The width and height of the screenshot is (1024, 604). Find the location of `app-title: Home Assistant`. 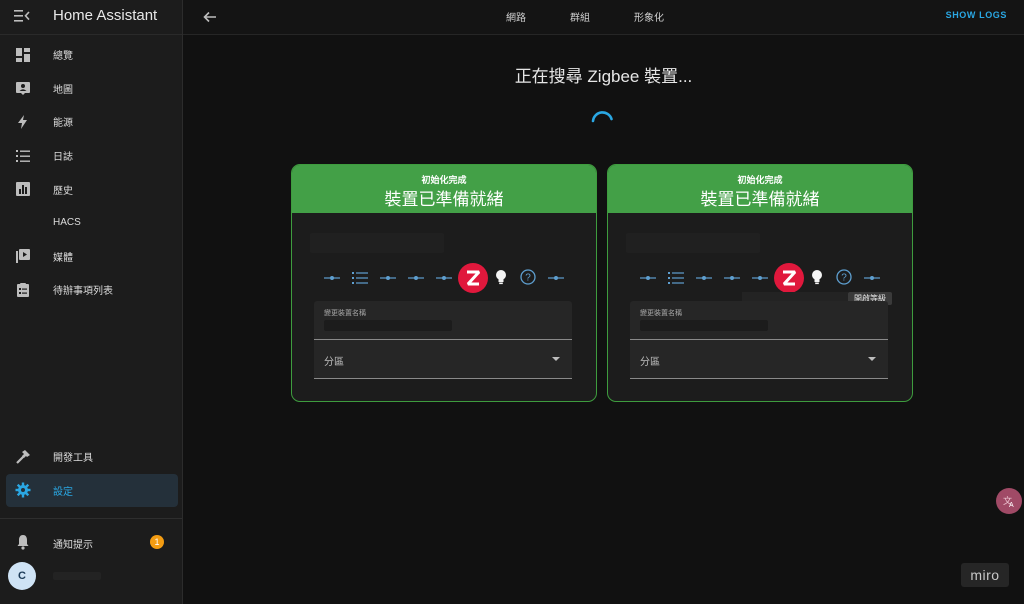

app-title: Home Assistant is located at coordinates (105, 15).